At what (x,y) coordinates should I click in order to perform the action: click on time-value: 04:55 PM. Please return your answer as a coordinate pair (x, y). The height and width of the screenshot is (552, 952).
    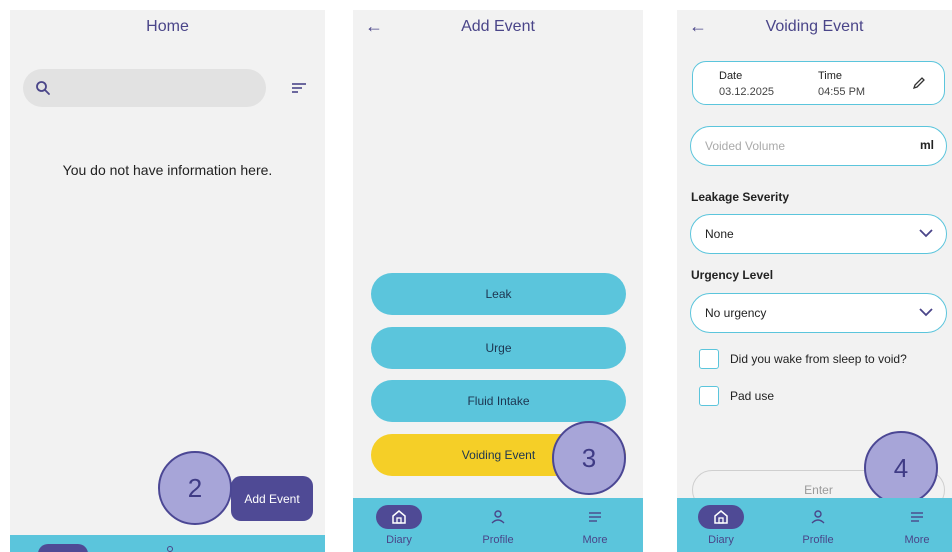
    Looking at the image, I should click on (842, 92).